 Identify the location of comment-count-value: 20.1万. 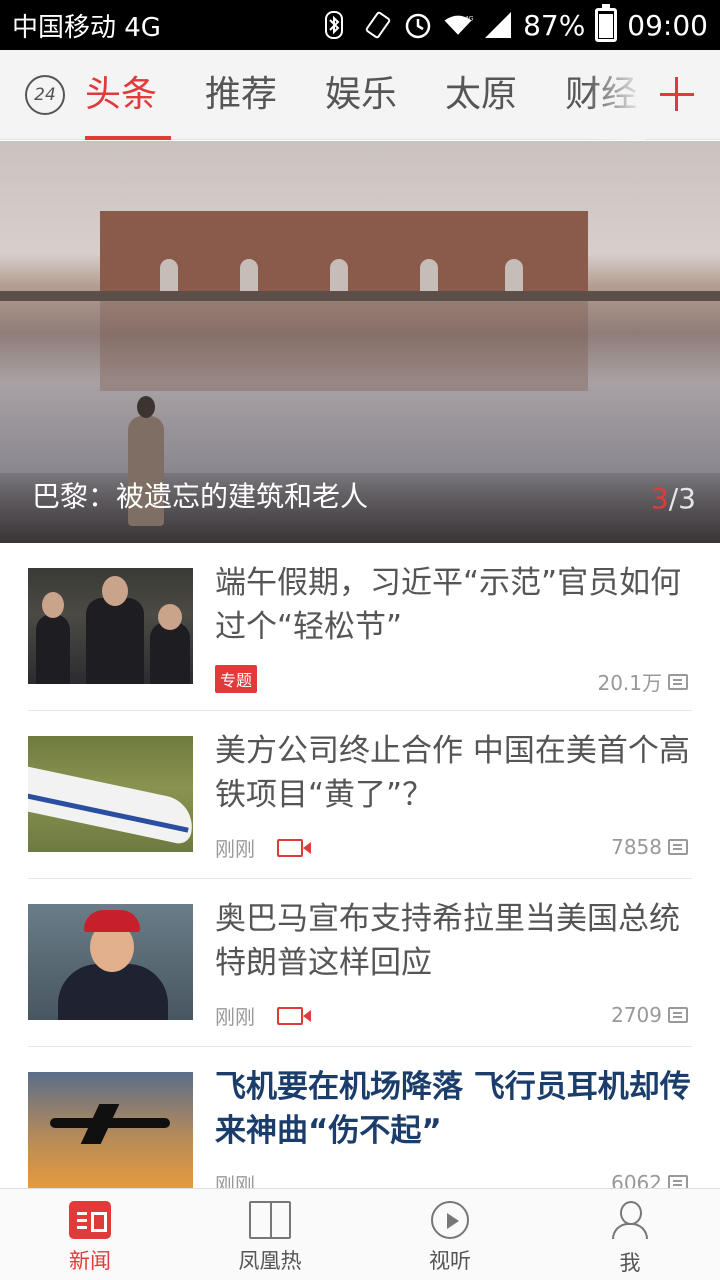
(629, 683).